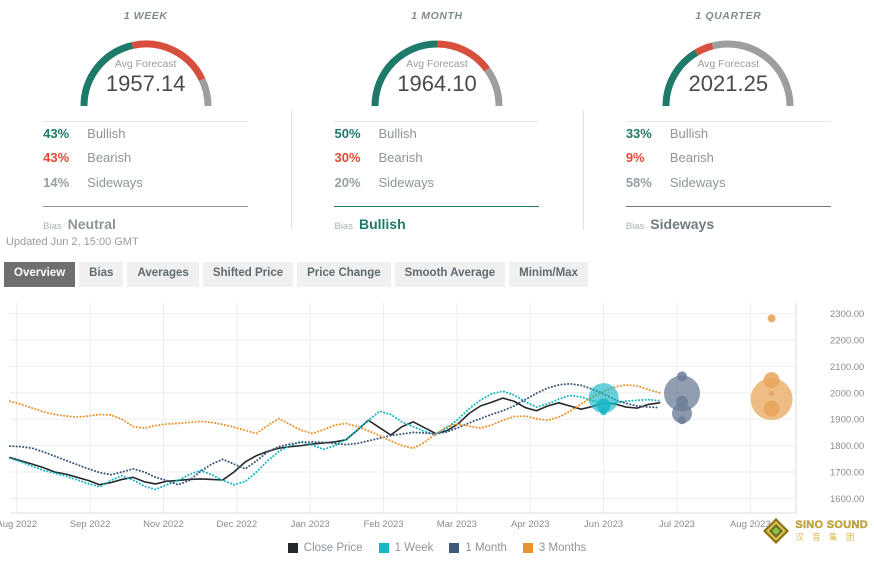 The height and width of the screenshot is (566, 874). Describe the element at coordinates (325, 548) in the screenshot. I see `legend-item-close-price: Close Price` at that location.